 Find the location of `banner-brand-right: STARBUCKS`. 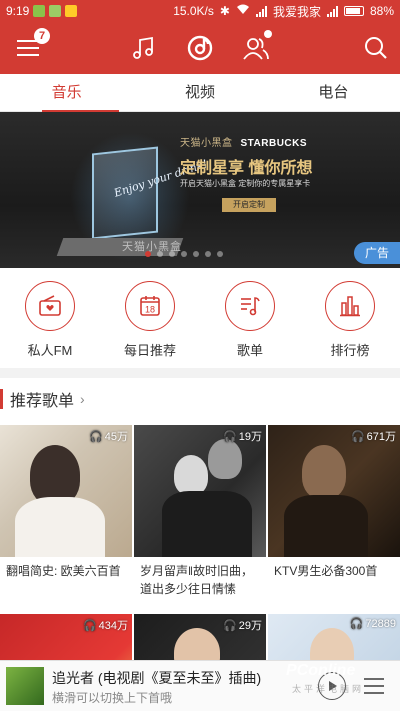

banner-brand-right: STARBUCKS is located at coordinates (274, 143).